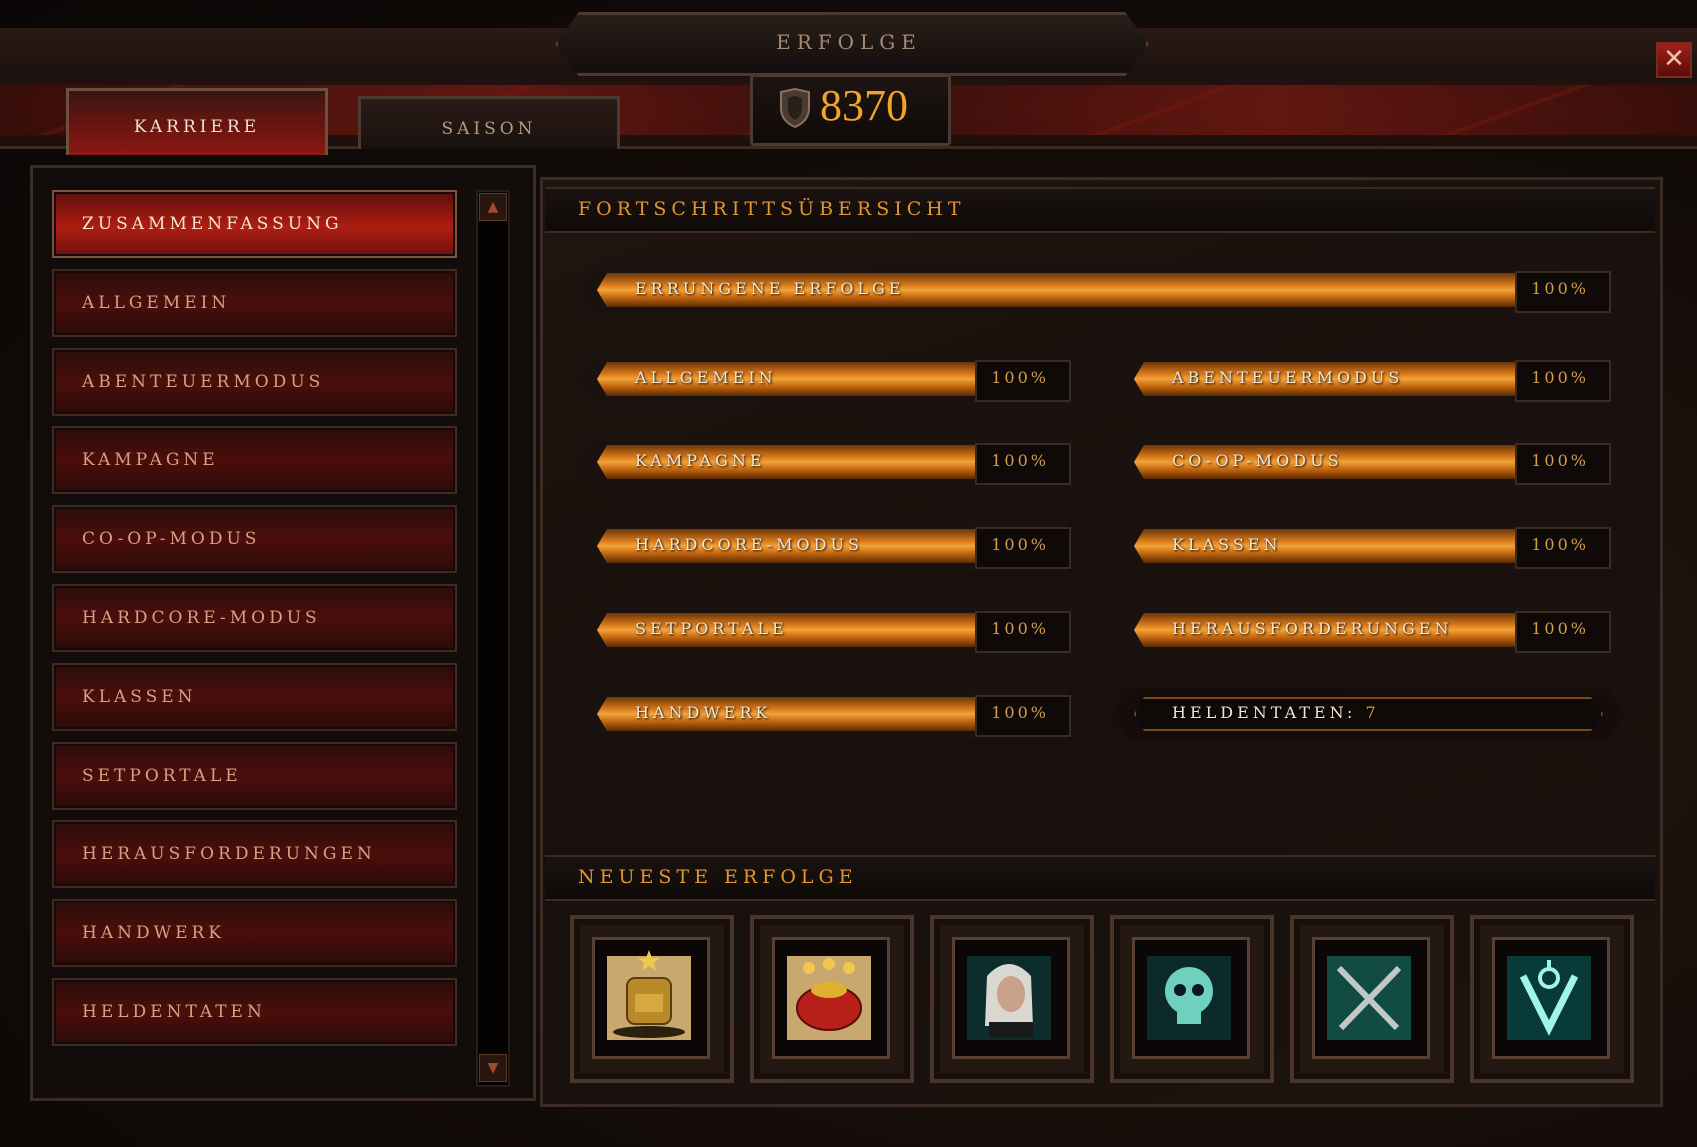  Describe the element at coordinates (1227, 544) in the screenshot. I see `bar-label: KLASSEN` at that location.